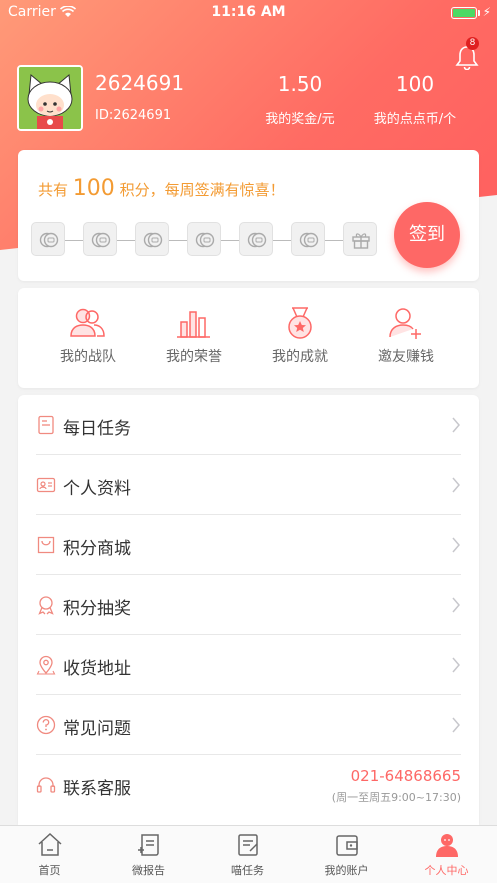 This screenshot has height=883, width=497. I want to click on notification-badge: 8, so click(472, 43).